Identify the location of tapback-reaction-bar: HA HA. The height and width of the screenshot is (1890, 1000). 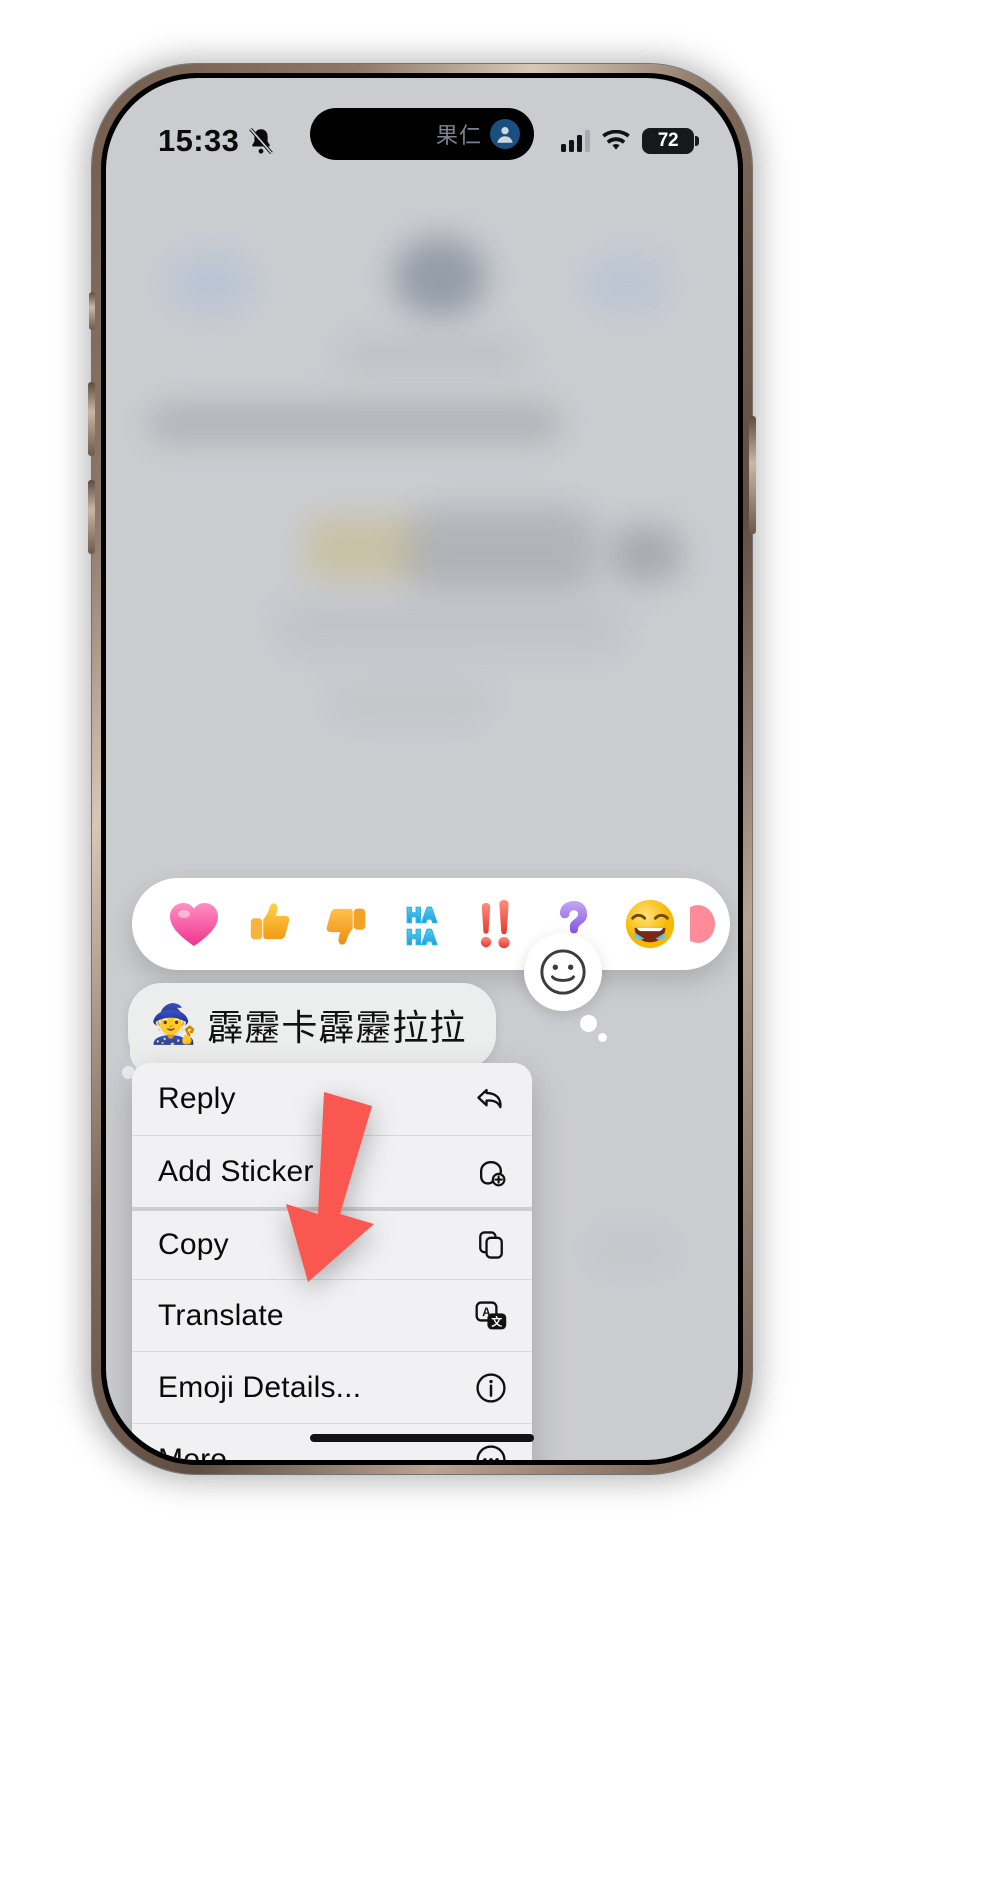
(431, 924).